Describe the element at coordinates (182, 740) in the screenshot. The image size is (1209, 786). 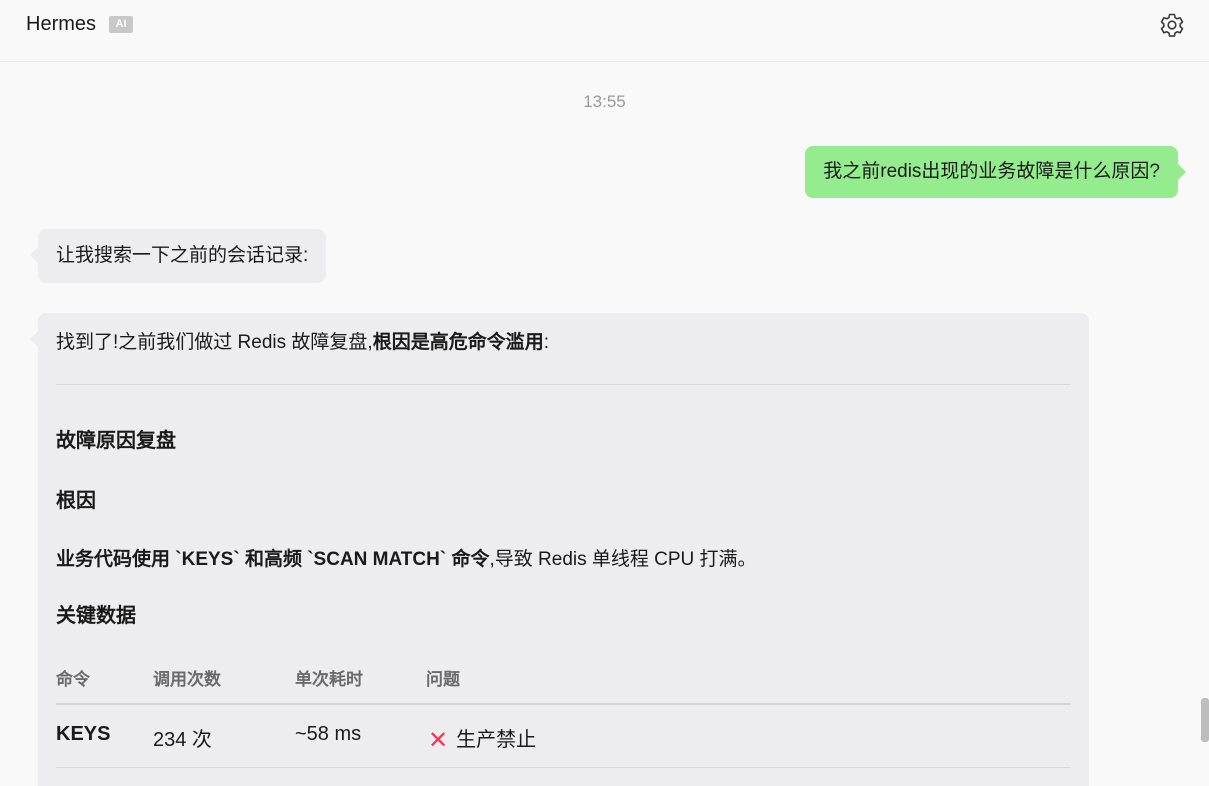
I see `table-cell-calls: 234 次` at that location.